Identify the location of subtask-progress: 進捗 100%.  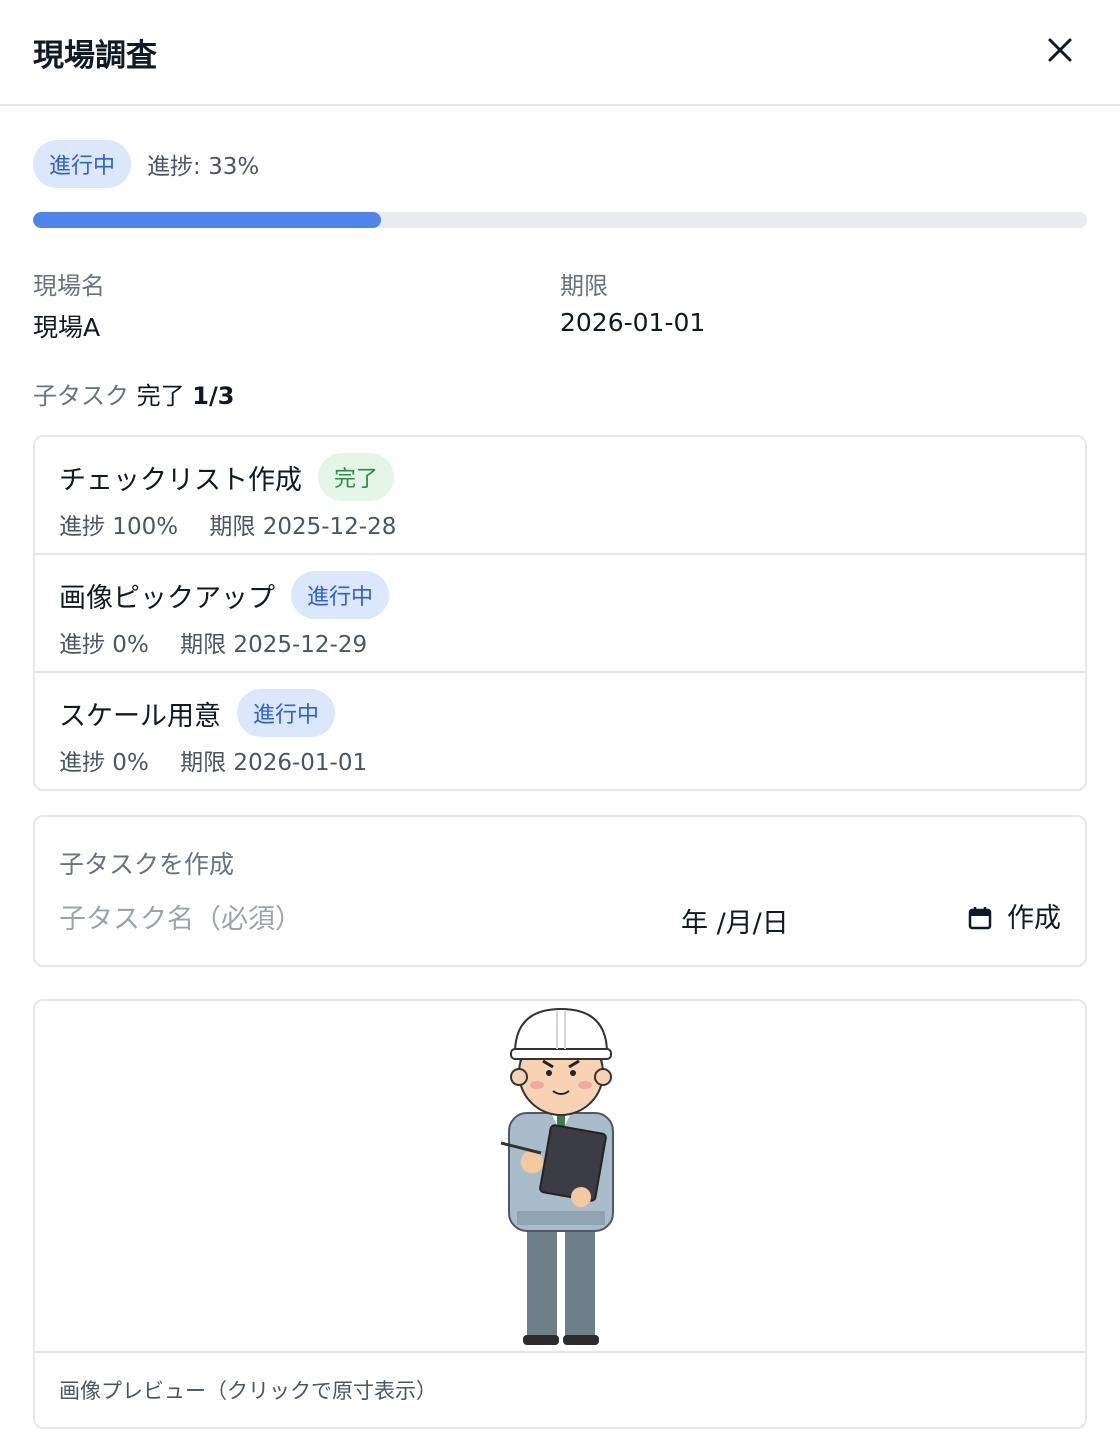
(119, 527).